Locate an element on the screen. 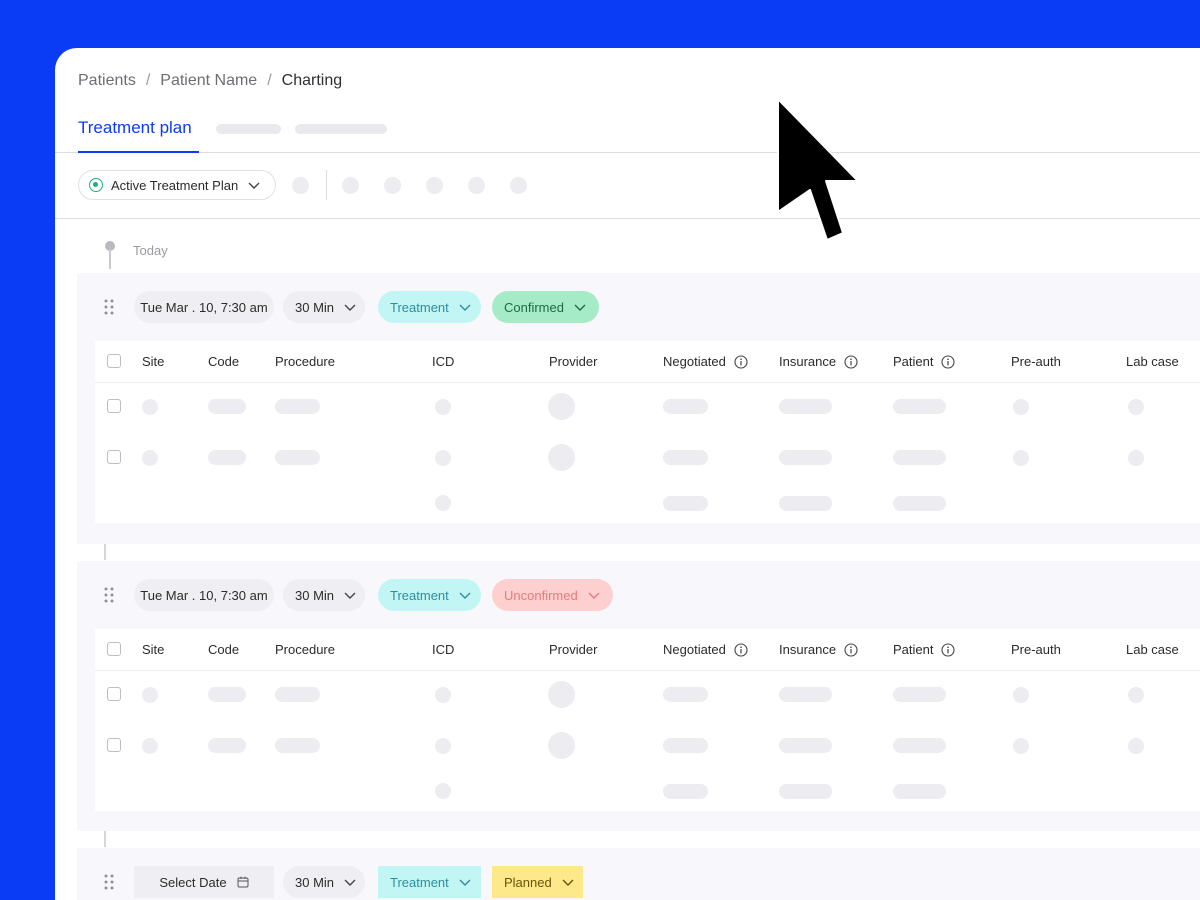  date-label: Tue Mar . 10, 7:30 am is located at coordinates (204, 595).